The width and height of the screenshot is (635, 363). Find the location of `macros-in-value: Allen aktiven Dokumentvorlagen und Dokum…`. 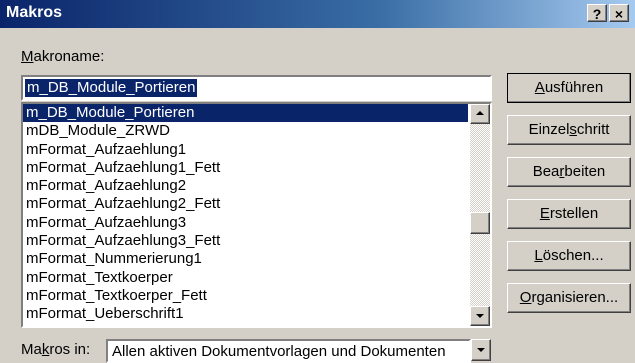

macros-in-value: Allen aktiven Dokumentvorlagen und Dokum… is located at coordinates (279, 351).